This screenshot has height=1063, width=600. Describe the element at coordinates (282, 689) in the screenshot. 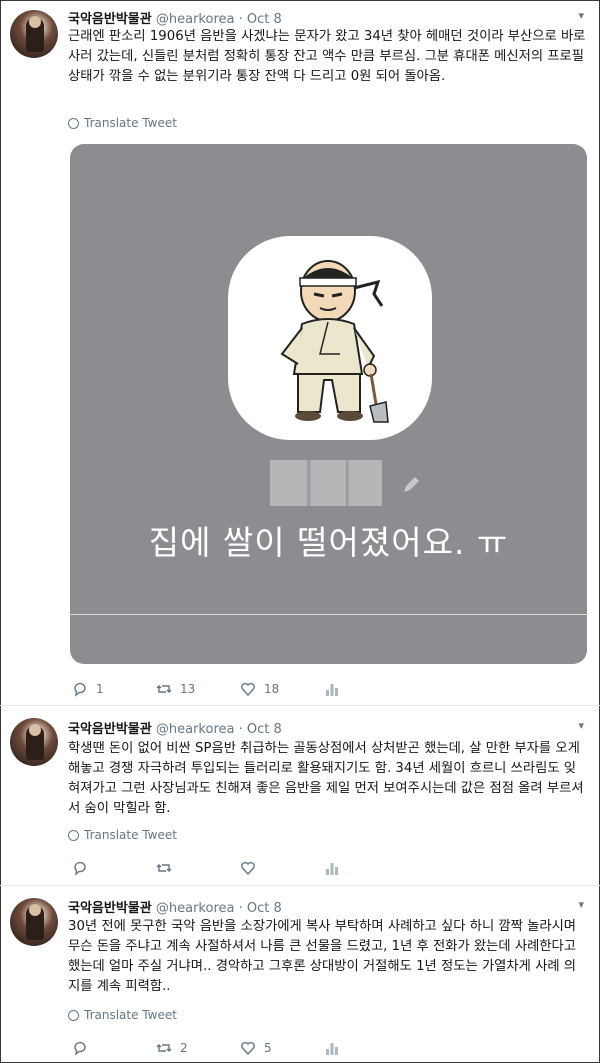

I see `like-button: 18` at that location.